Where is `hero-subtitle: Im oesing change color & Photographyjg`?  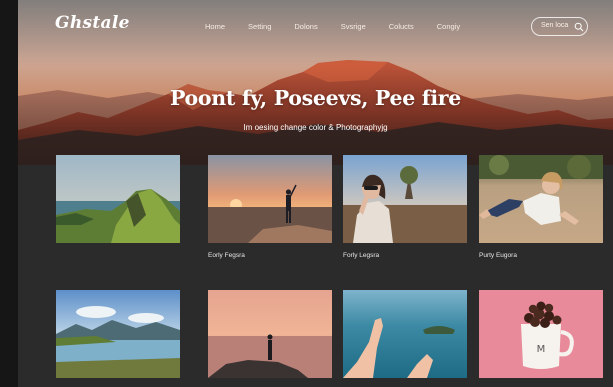
hero-subtitle: Im oesing change color & Photographyjg is located at coordinates (315, 127).